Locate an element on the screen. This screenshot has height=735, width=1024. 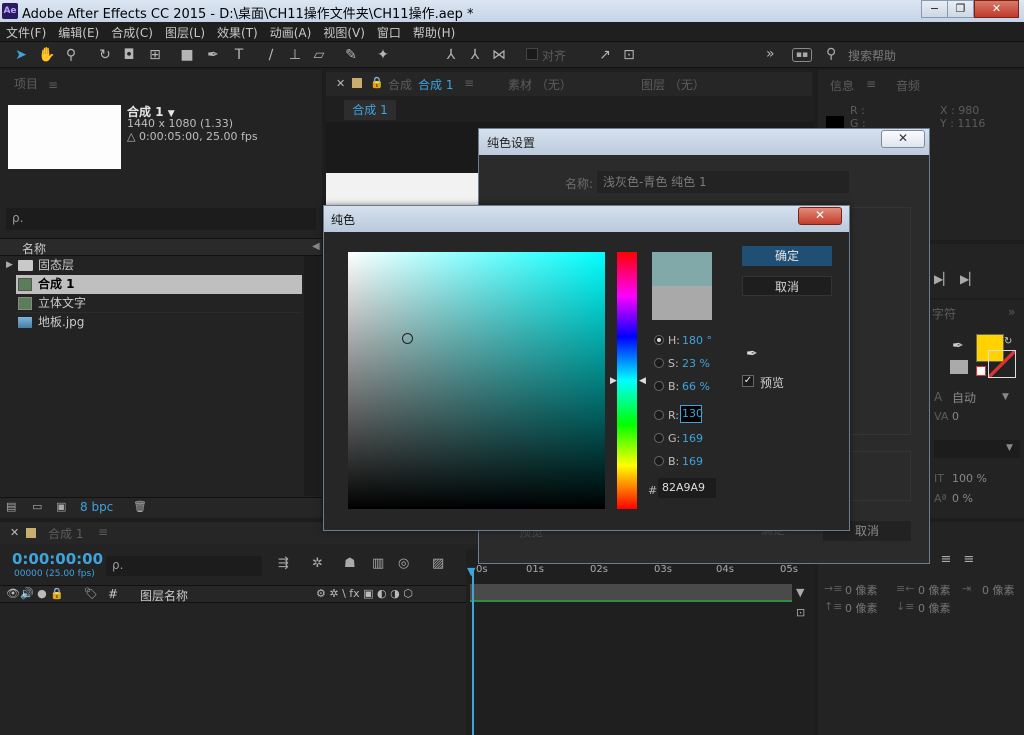
toolbar-overflow: » is located at coordinates (770, 54).